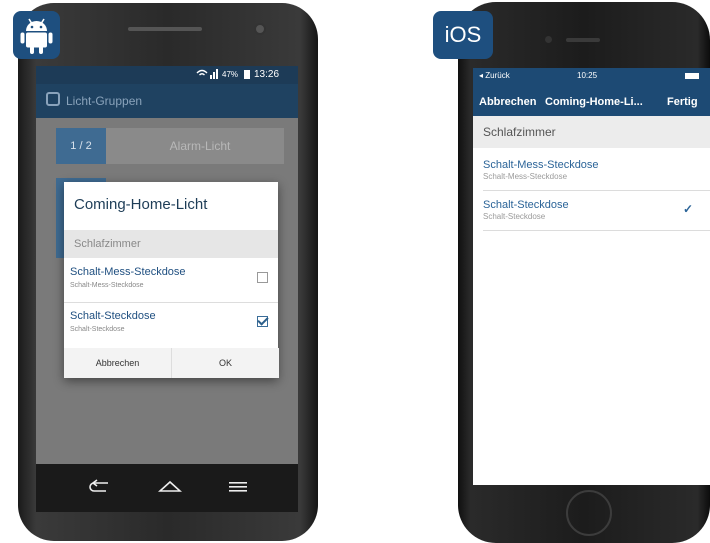 This screenshot has width=710, height=543. What do you see at coordinates (682, 102) in the screenshot?
I see `done-button: Fertig` at bounding box center [682, 102].